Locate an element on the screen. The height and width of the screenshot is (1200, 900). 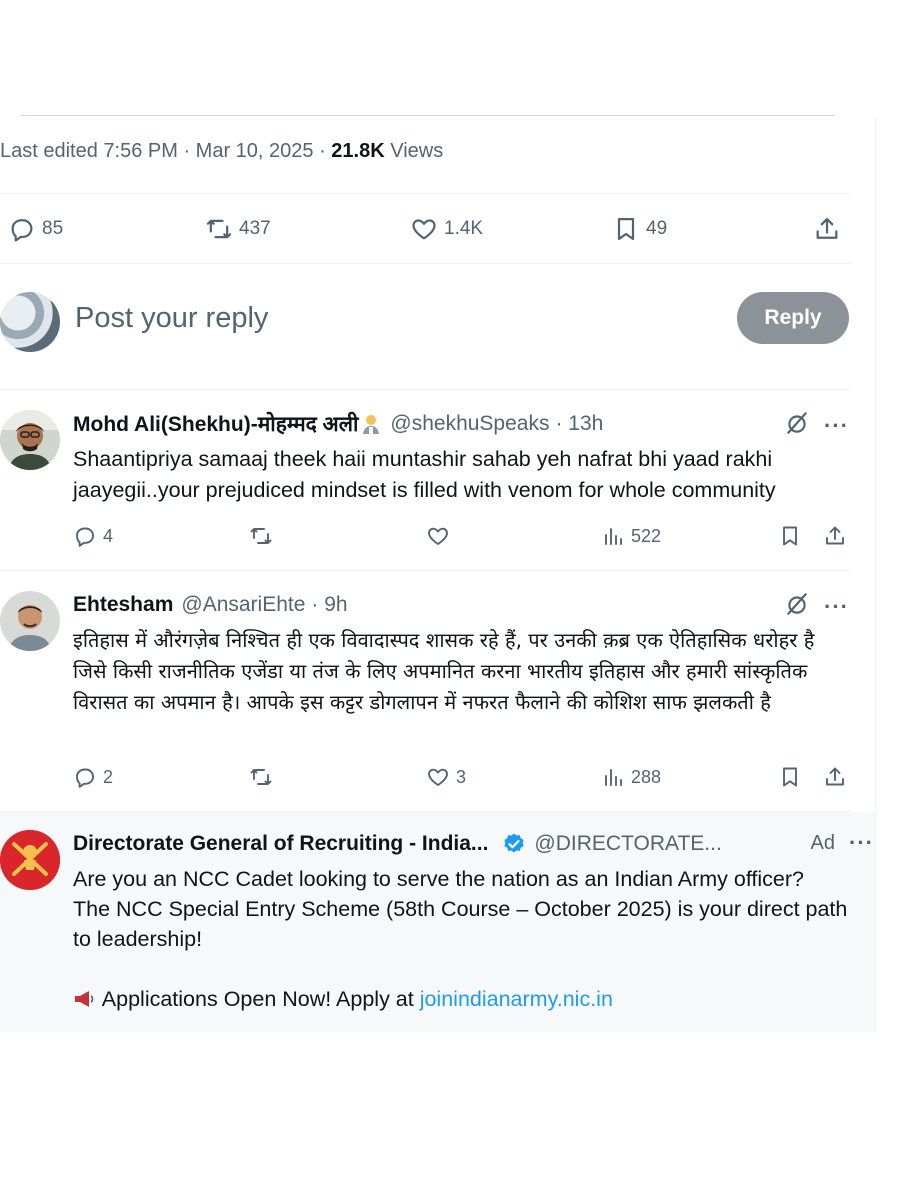
like-button: 1.4K is located at coordinates (446, 229).